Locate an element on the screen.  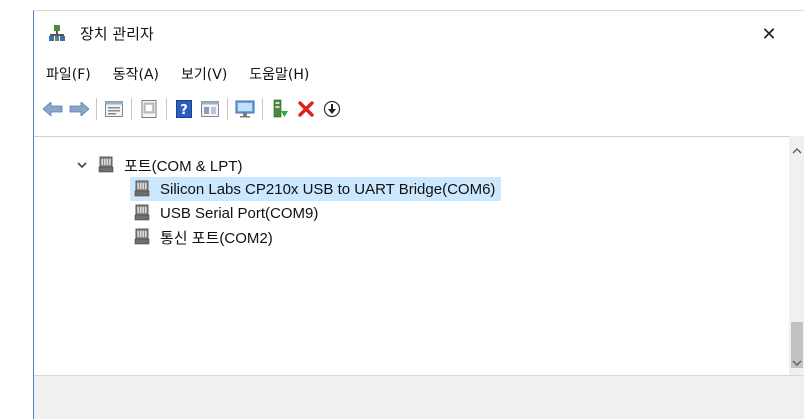
help-button: ? is located at coordinates (184, 109).